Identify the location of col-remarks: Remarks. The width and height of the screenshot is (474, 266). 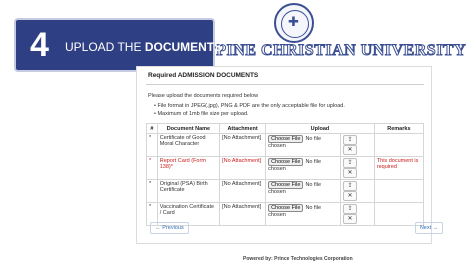
(399, 128).